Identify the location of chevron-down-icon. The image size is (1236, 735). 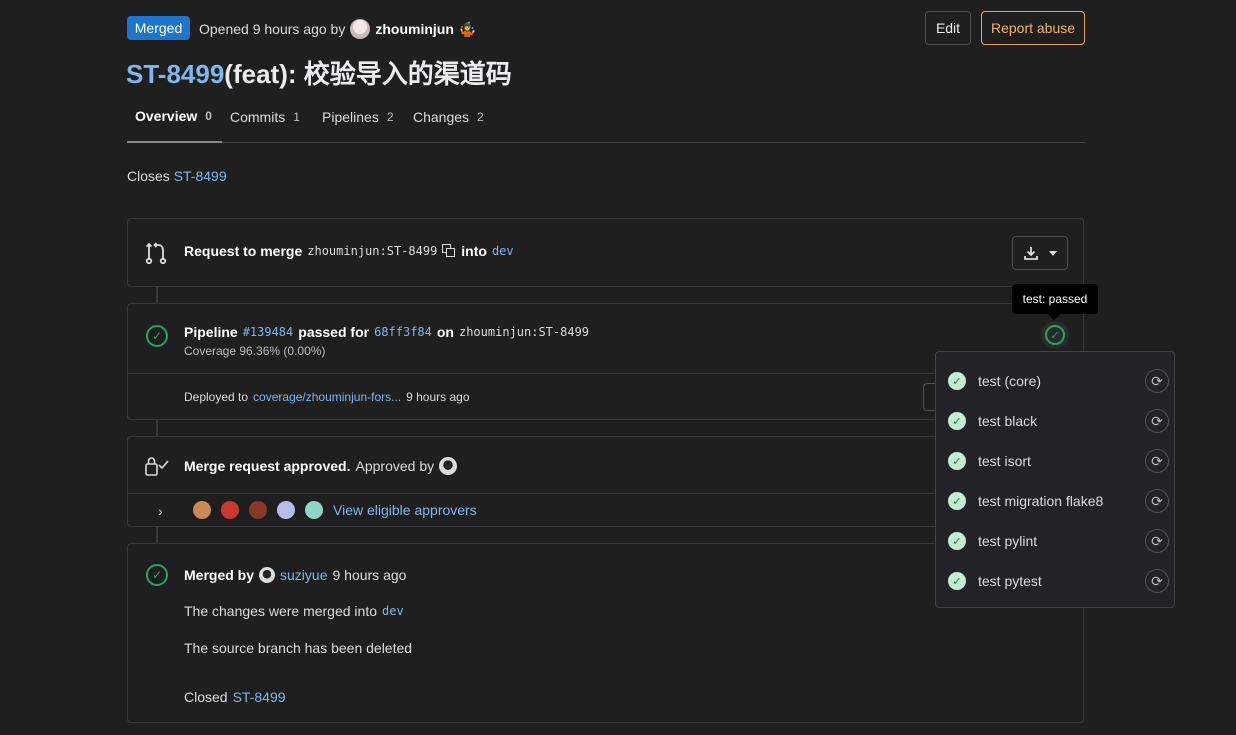
(1053, 253).